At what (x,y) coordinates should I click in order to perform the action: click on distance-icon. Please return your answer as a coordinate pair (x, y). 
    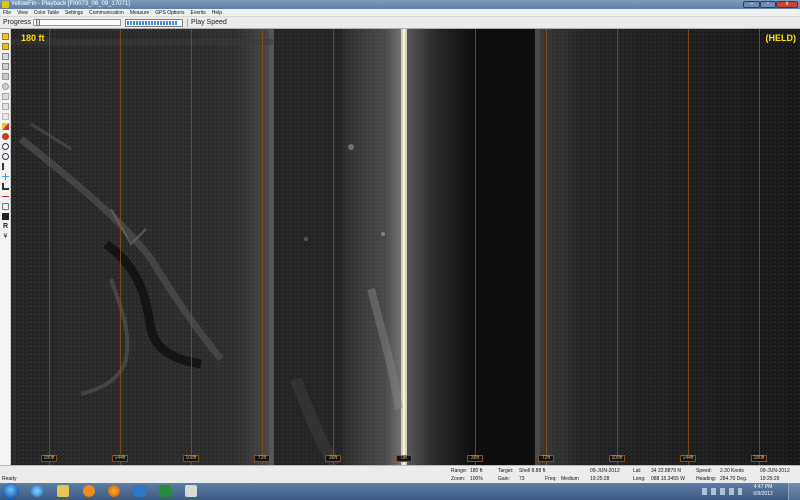
    Looking at the image, I should click on (5, 196).